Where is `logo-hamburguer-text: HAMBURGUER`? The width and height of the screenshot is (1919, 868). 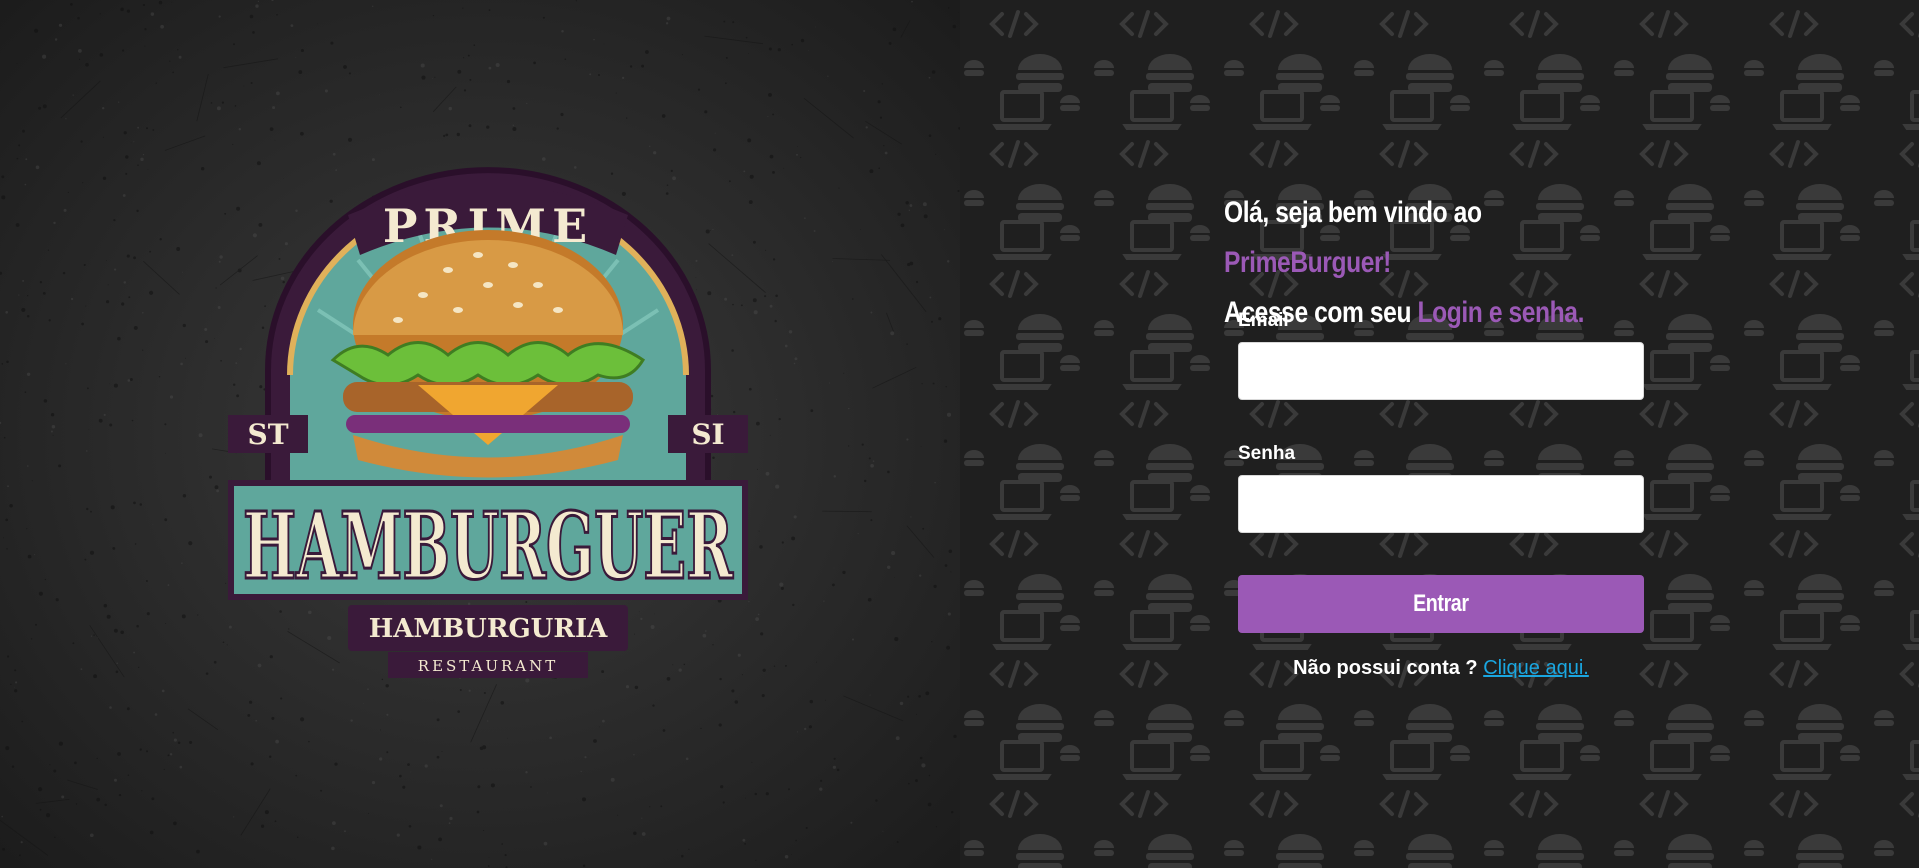 logo-hamburguer-text: HAMBURGUER is located at coordinates (488, 546).